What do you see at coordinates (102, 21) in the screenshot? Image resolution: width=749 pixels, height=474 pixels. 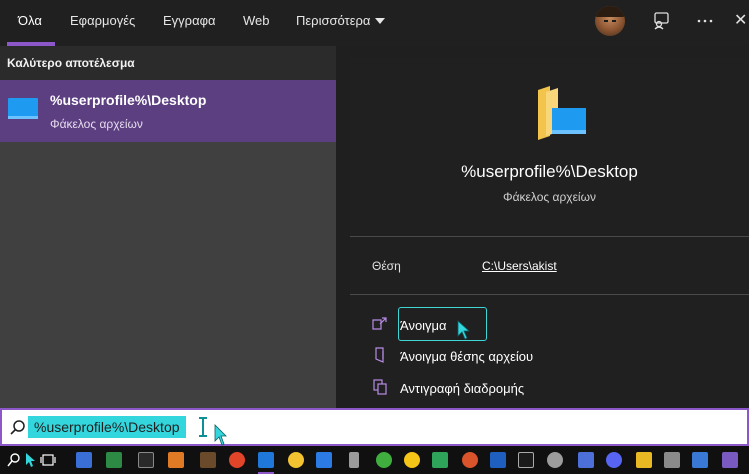 I see `tab-apps: Εφαρμογές` at bounding box center [102, 21].